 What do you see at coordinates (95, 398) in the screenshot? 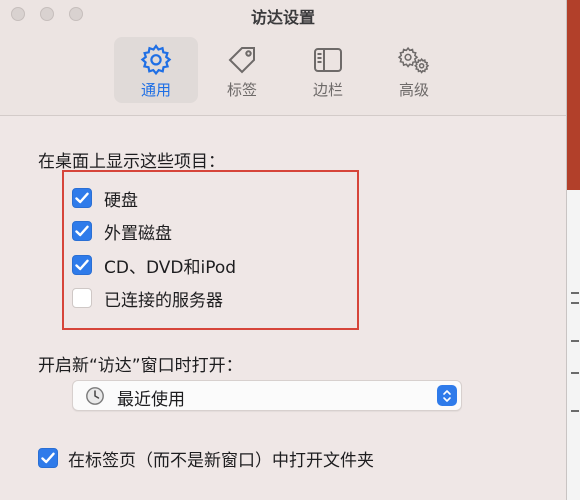
I see `clock-icon` at bounding box center [95, 398].